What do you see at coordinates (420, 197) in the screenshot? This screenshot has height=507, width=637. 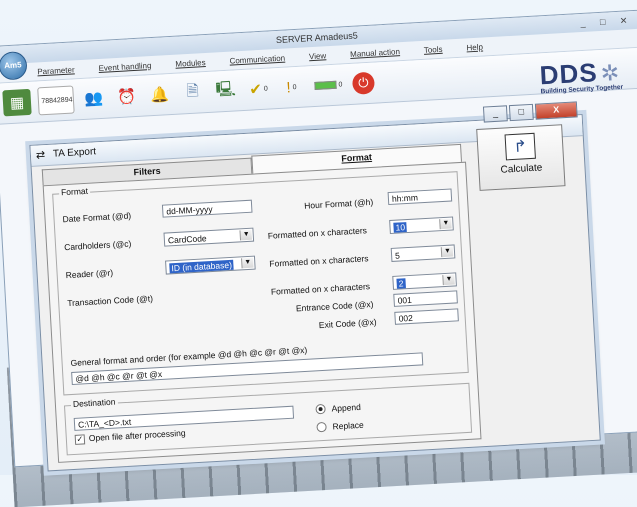 I see `hour-format-input: hh:mm` at bounding box center [420, 197].